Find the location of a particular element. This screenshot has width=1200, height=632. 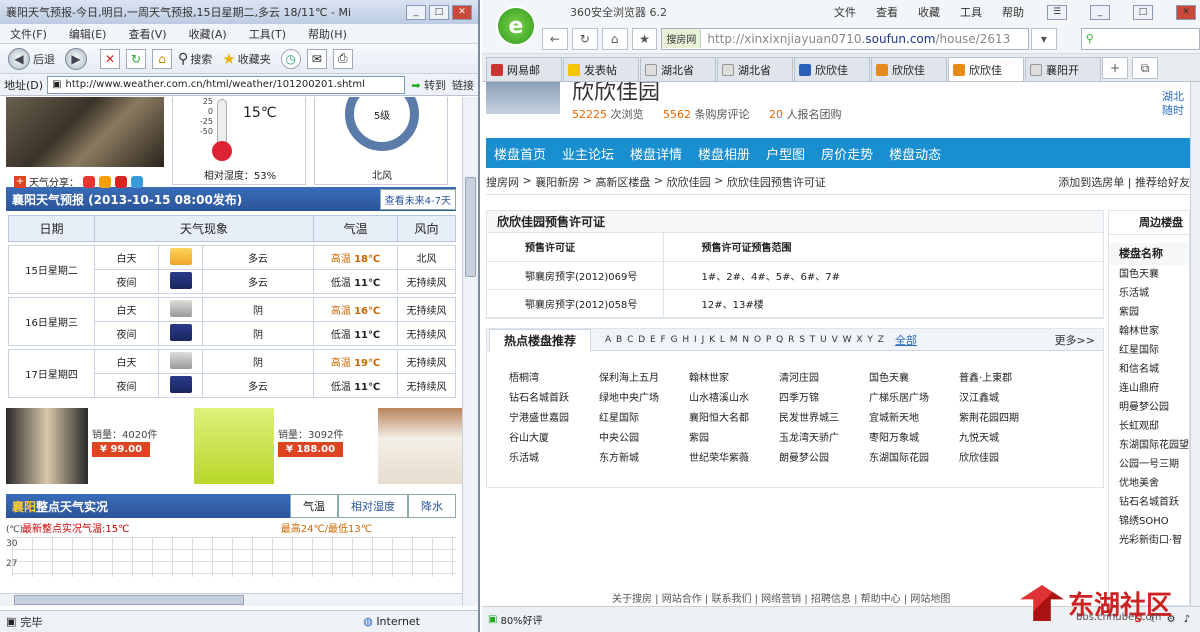

menu-favorites: 收藏(A) is located at coordinates (208, 34).